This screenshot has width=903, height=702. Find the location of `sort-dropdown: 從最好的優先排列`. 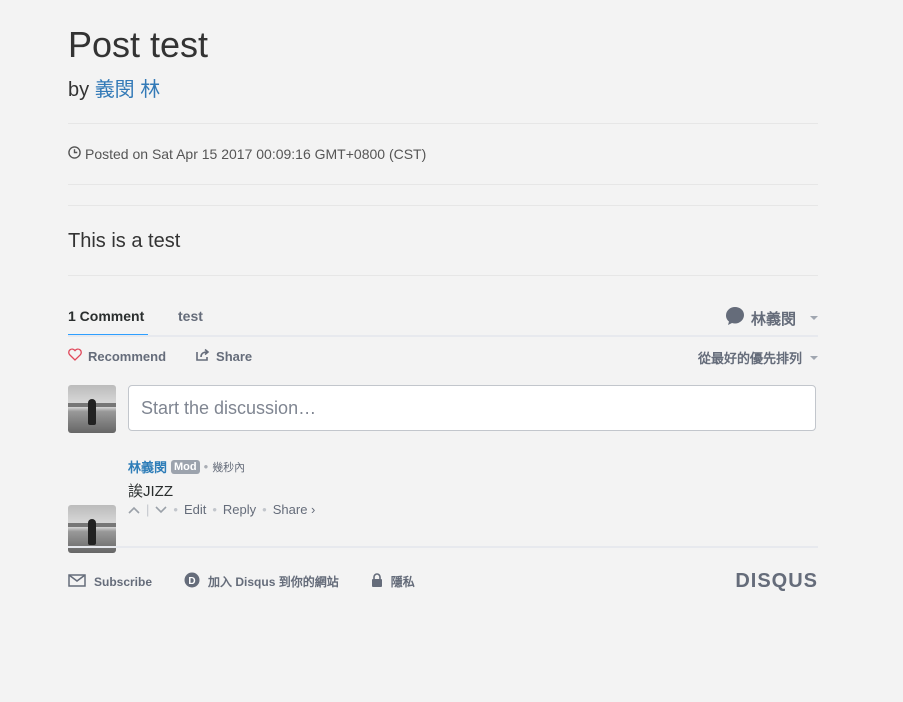

sort-dropdown: 從最好的優先排列 is located at coordinates (758, 357).